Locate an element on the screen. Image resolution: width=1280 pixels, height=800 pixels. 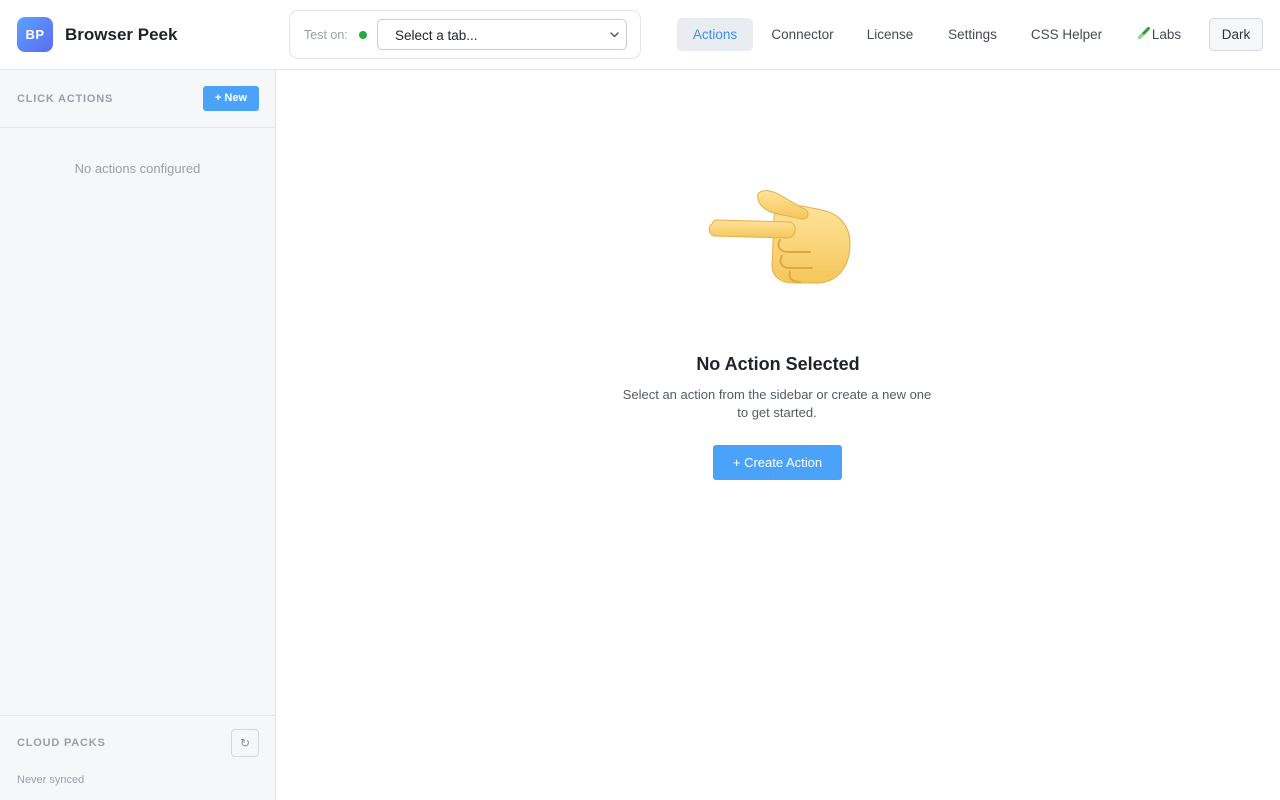
nav-tab-label: Actions is located at coordinates (715, 34).